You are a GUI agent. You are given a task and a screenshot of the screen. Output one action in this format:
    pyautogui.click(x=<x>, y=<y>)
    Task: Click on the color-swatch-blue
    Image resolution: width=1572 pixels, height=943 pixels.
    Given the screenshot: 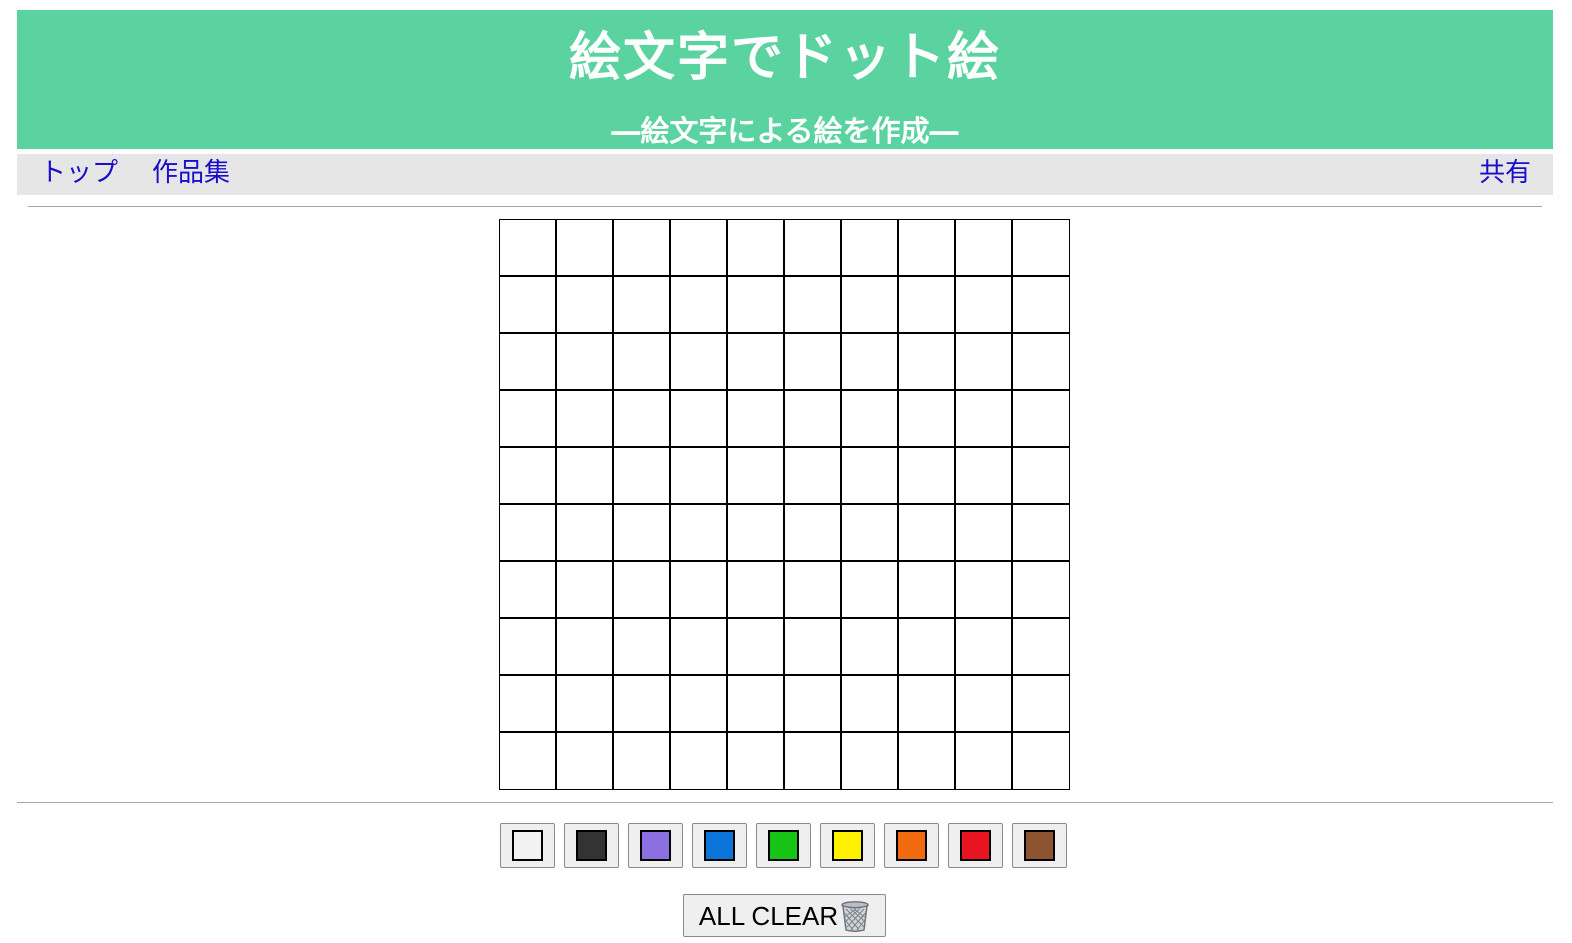 What is the action you would take?
    pyautogui.click(x=719, y=845)
    